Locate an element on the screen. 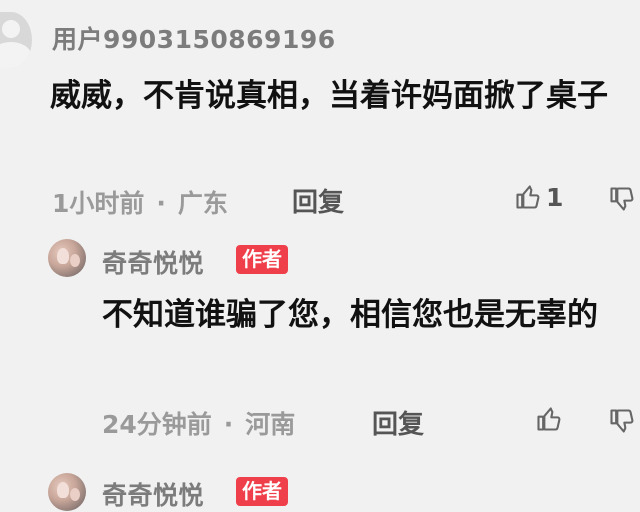  comment-location: 广东 is located at coordinates (202, 203).